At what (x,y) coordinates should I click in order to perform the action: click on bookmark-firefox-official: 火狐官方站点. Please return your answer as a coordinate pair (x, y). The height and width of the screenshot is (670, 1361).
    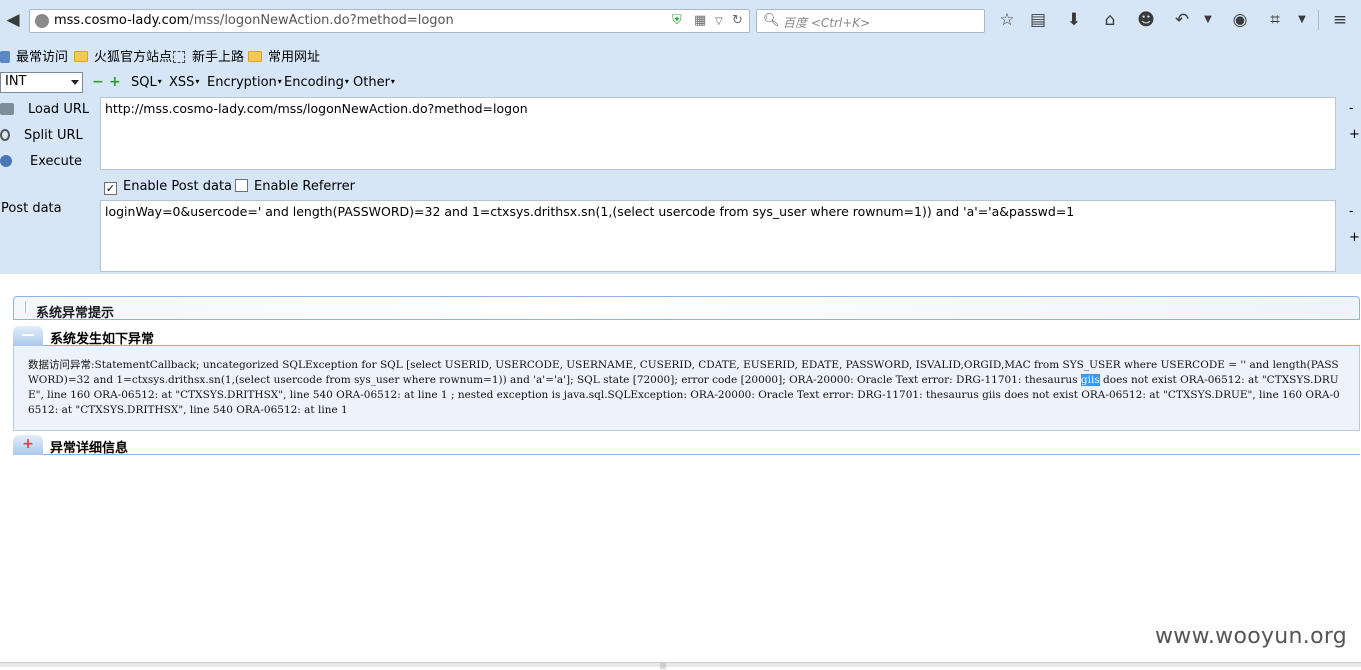
    Looking at the image, I should click on (123, 55).